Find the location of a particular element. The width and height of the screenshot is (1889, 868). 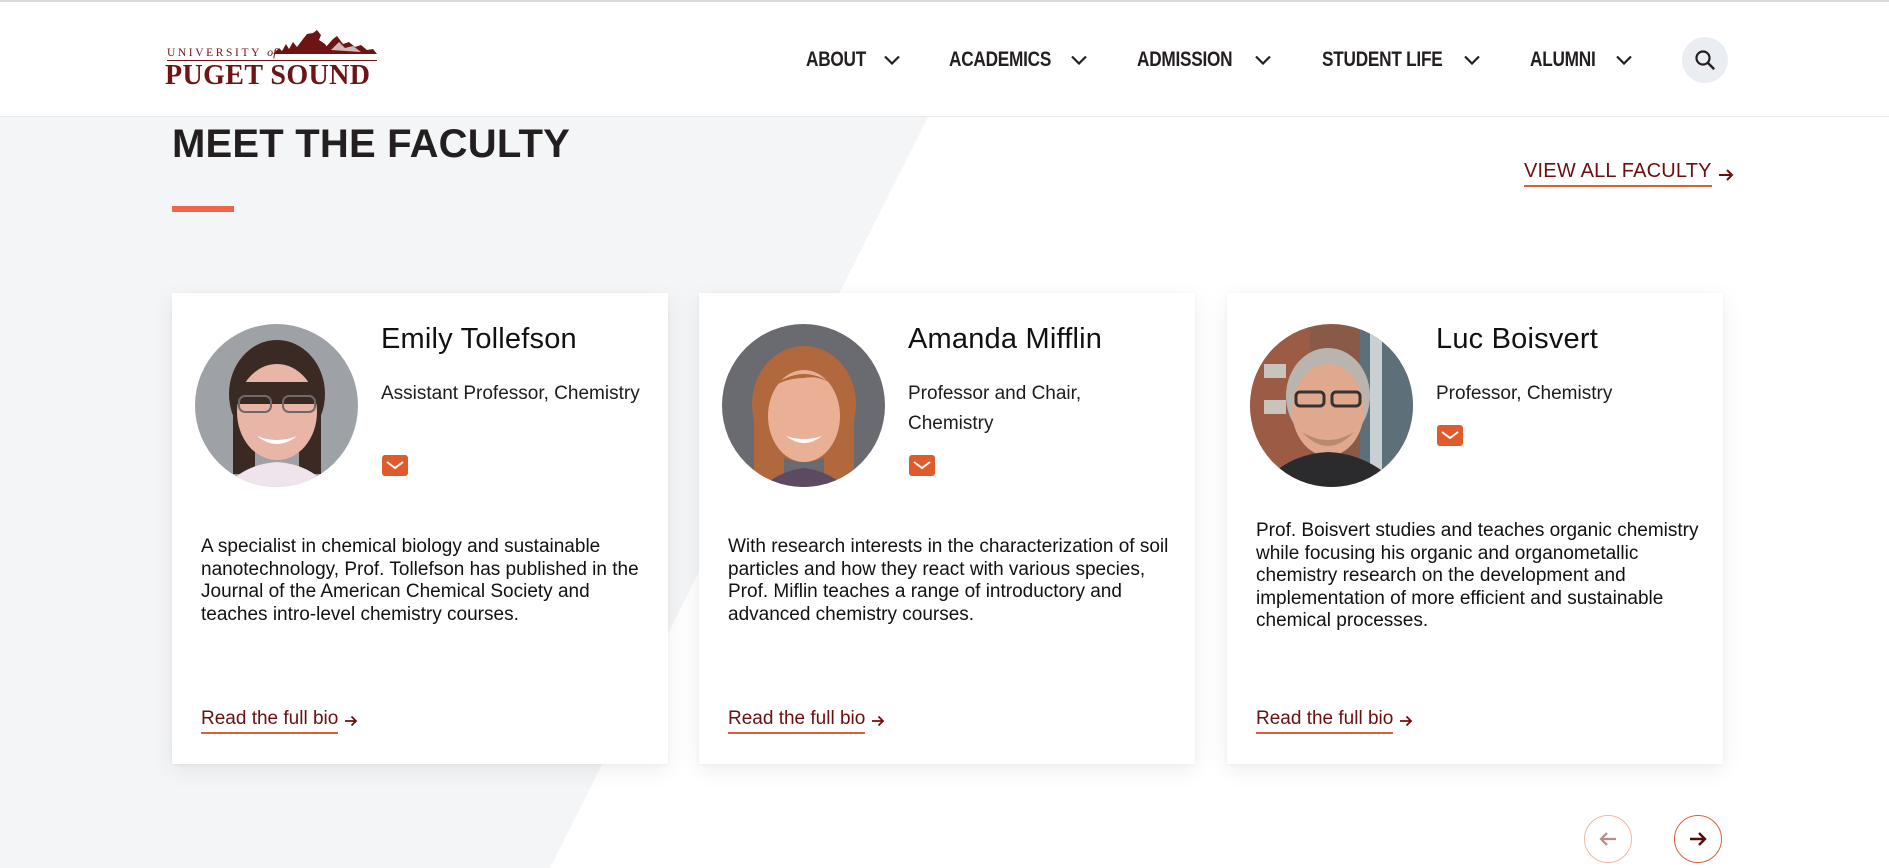

logo-line1: UNIVERSITY is located at coordinates (214, 53).